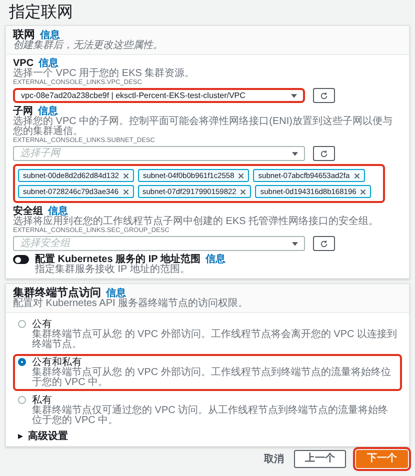 The image size is (415, 476). I want to click on section-title: 集群终端节点访问, so click(57, 293).